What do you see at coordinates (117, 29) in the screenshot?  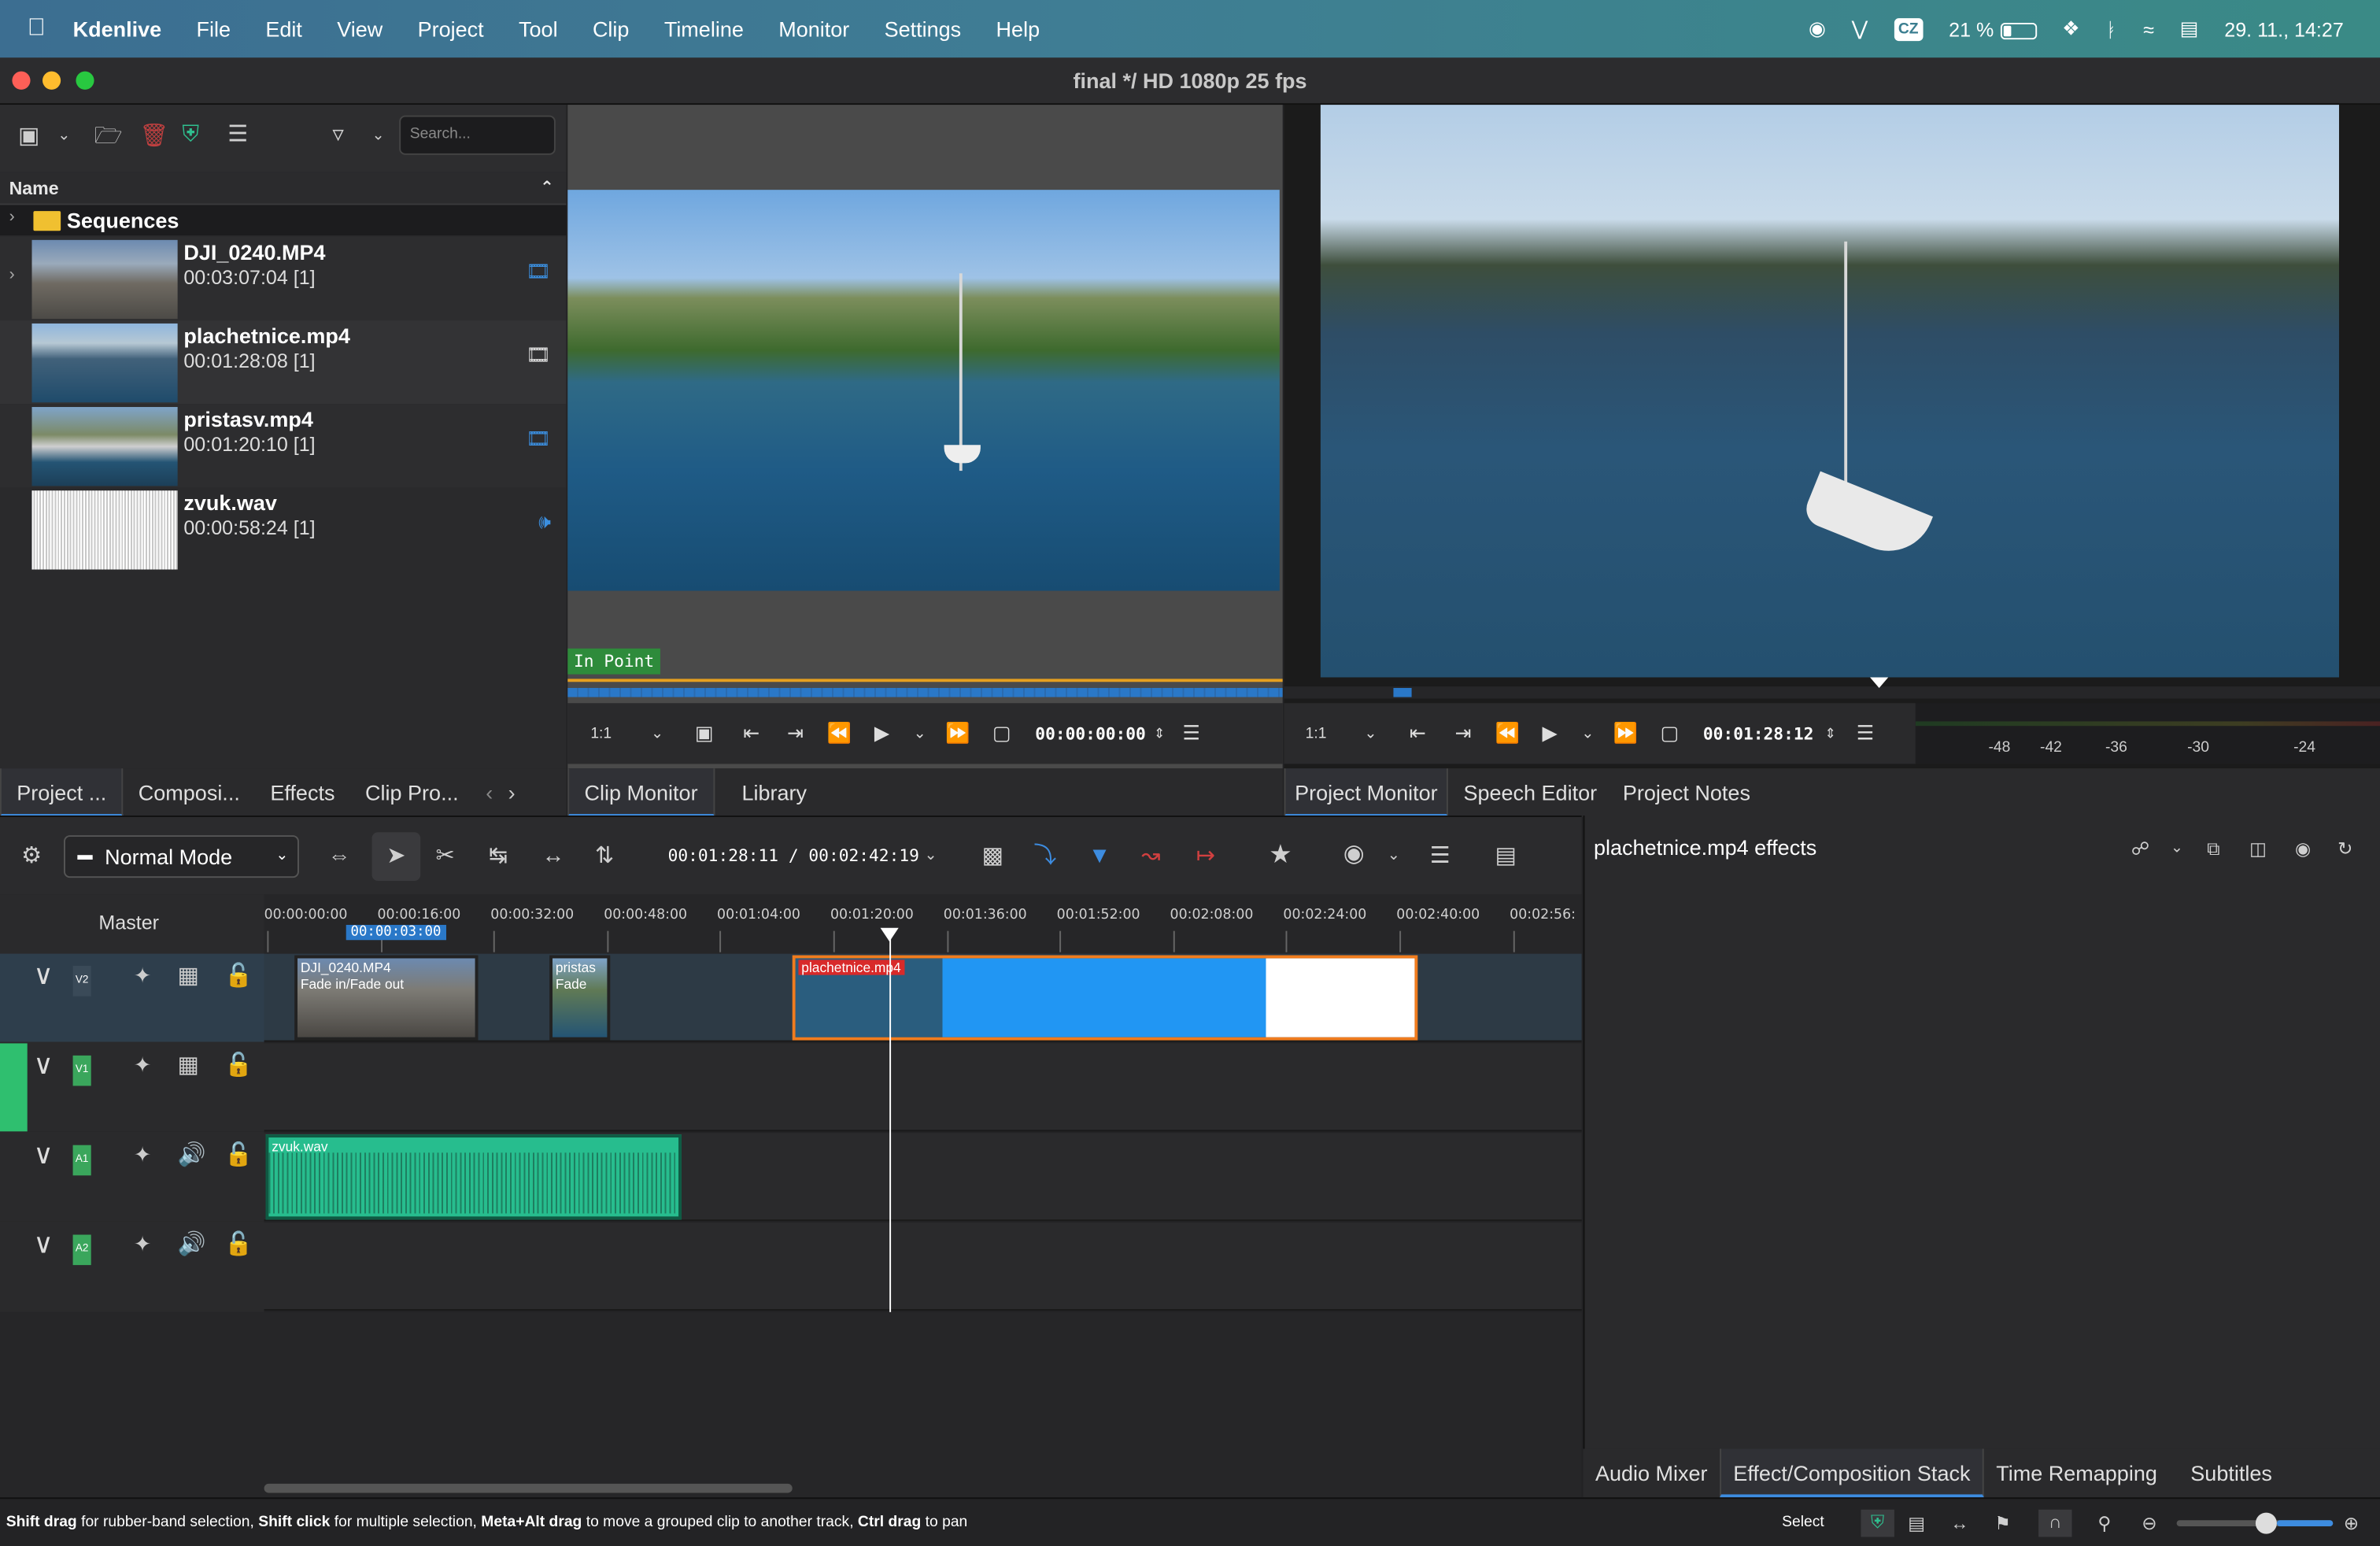 I see `menu-app-name: Kdenlive` at bounding box center [117, 29].